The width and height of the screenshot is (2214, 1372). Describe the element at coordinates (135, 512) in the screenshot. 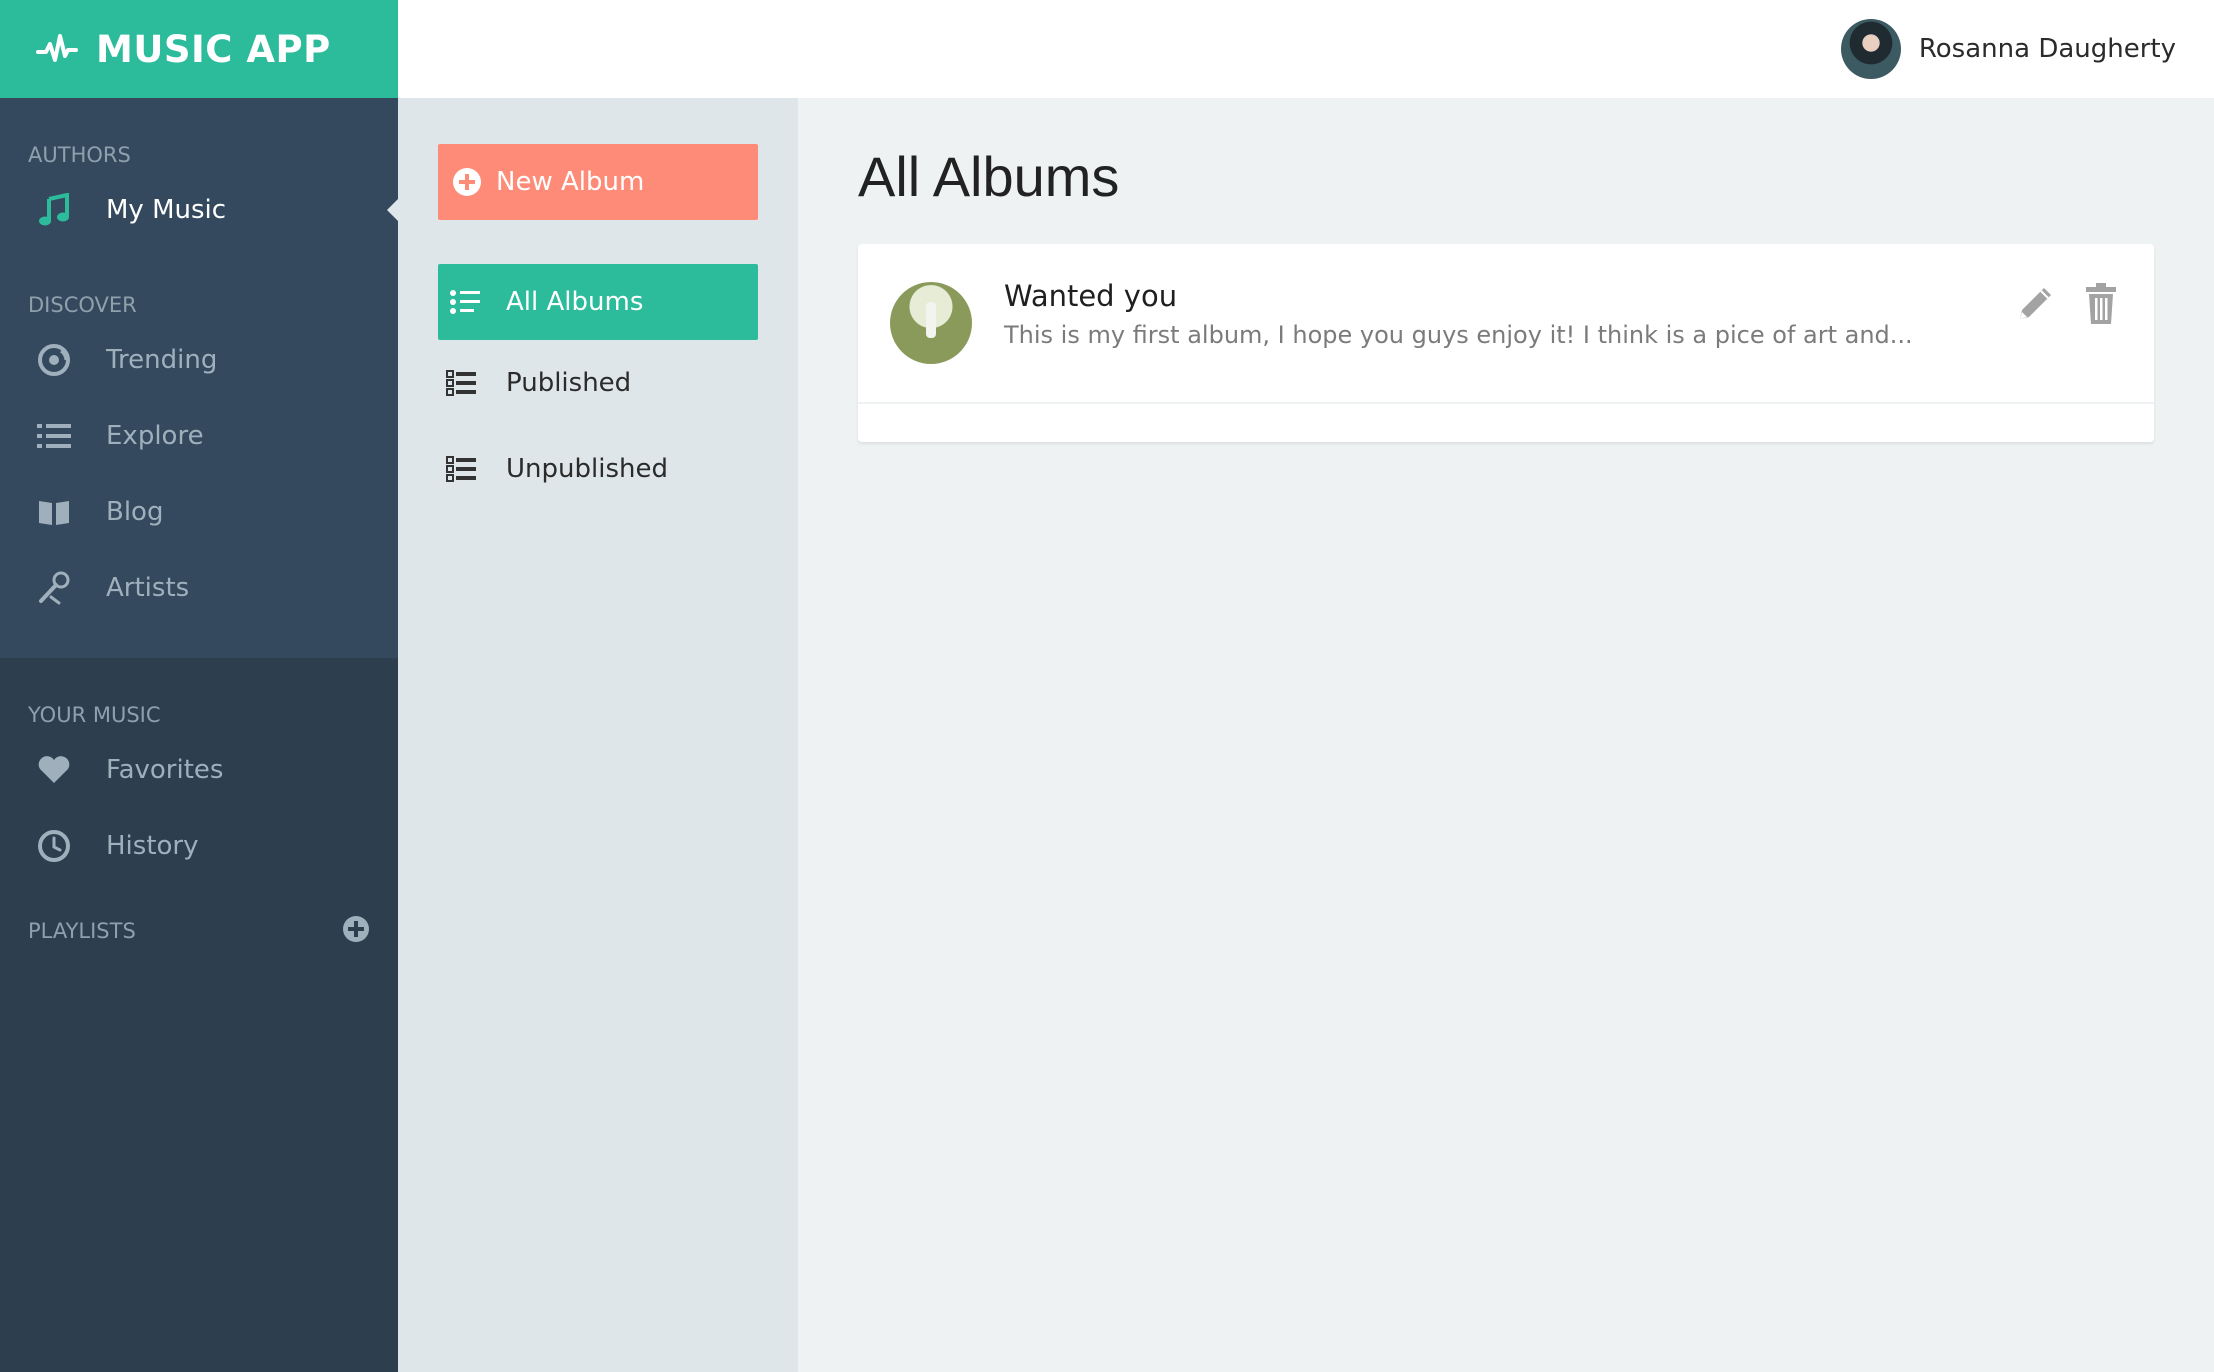

I see `sidebar-item-label: Blog` at that location.